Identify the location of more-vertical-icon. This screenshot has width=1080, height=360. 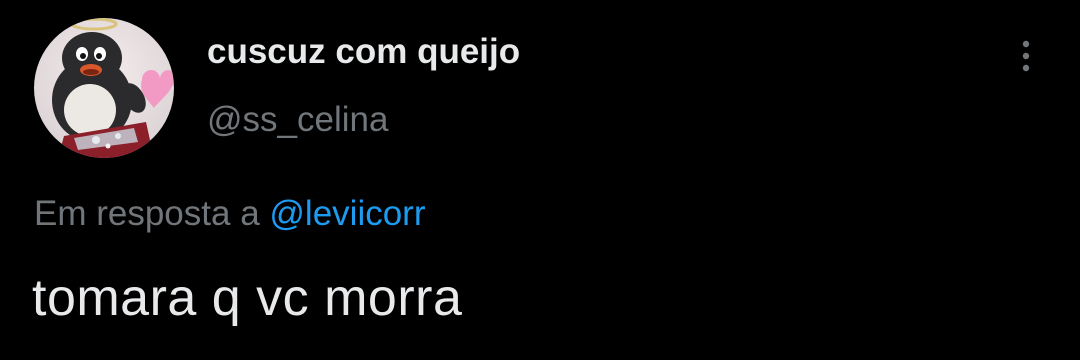
(1026, 56).